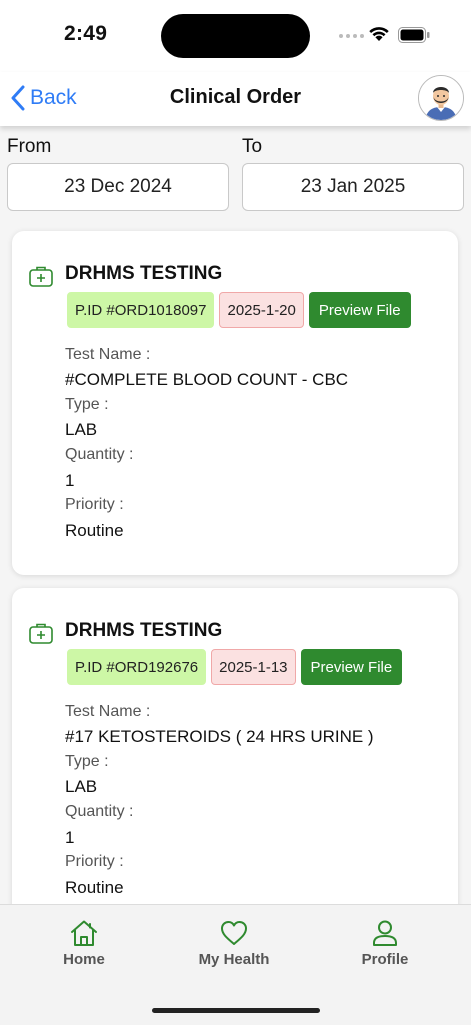 Image resolution: width=471 pixels, height=1025 pixels. What do you see at coordinates (385, 959) in the screenshot?
I see `tab-profile-label: Profile` at bounding box center [385, 959].